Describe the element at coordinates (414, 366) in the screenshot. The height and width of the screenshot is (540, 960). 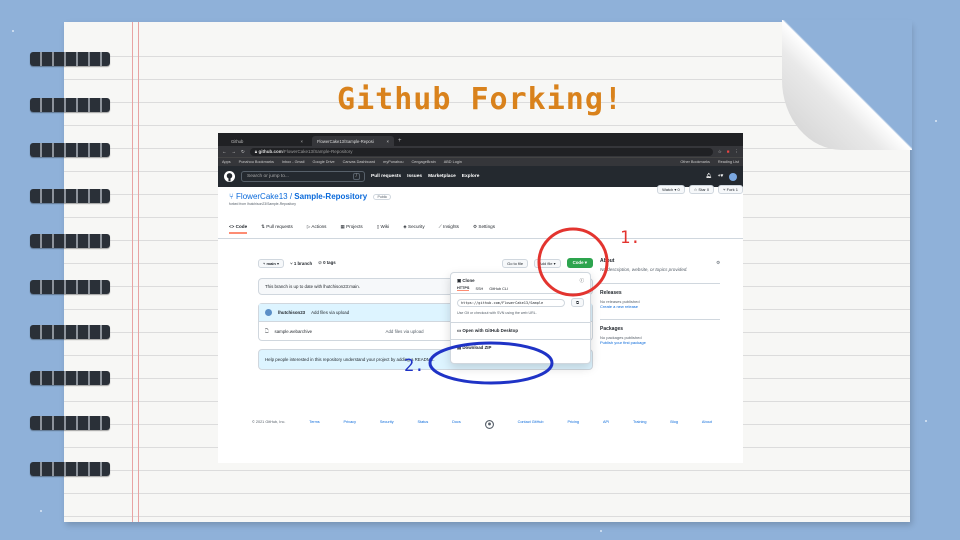
I see `step-2-label: 2.` at that location.